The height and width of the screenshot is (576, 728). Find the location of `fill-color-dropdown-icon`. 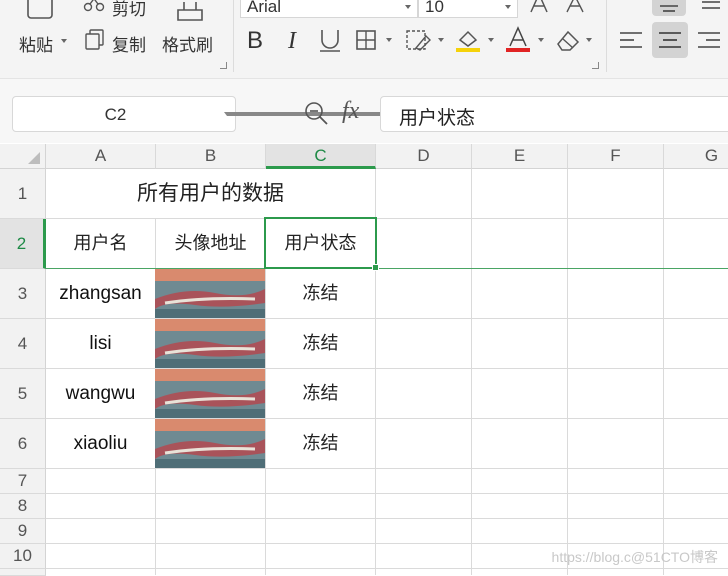

fill-color-dropdown-icon is located at coordinates (491, 40).